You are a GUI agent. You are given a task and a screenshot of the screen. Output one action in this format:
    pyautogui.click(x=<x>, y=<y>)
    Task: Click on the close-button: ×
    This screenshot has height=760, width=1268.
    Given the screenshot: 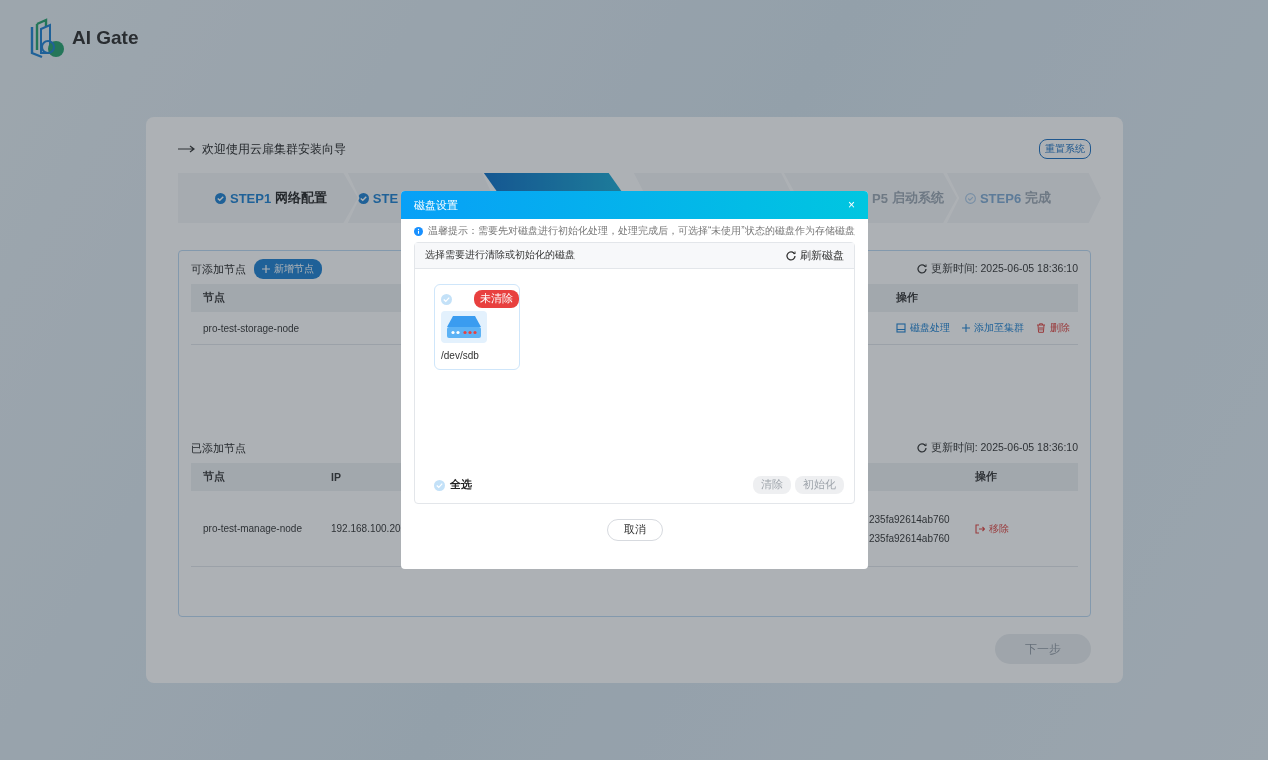 What is the action you would take?
    pyautogui.click(x=851, y=205)
    